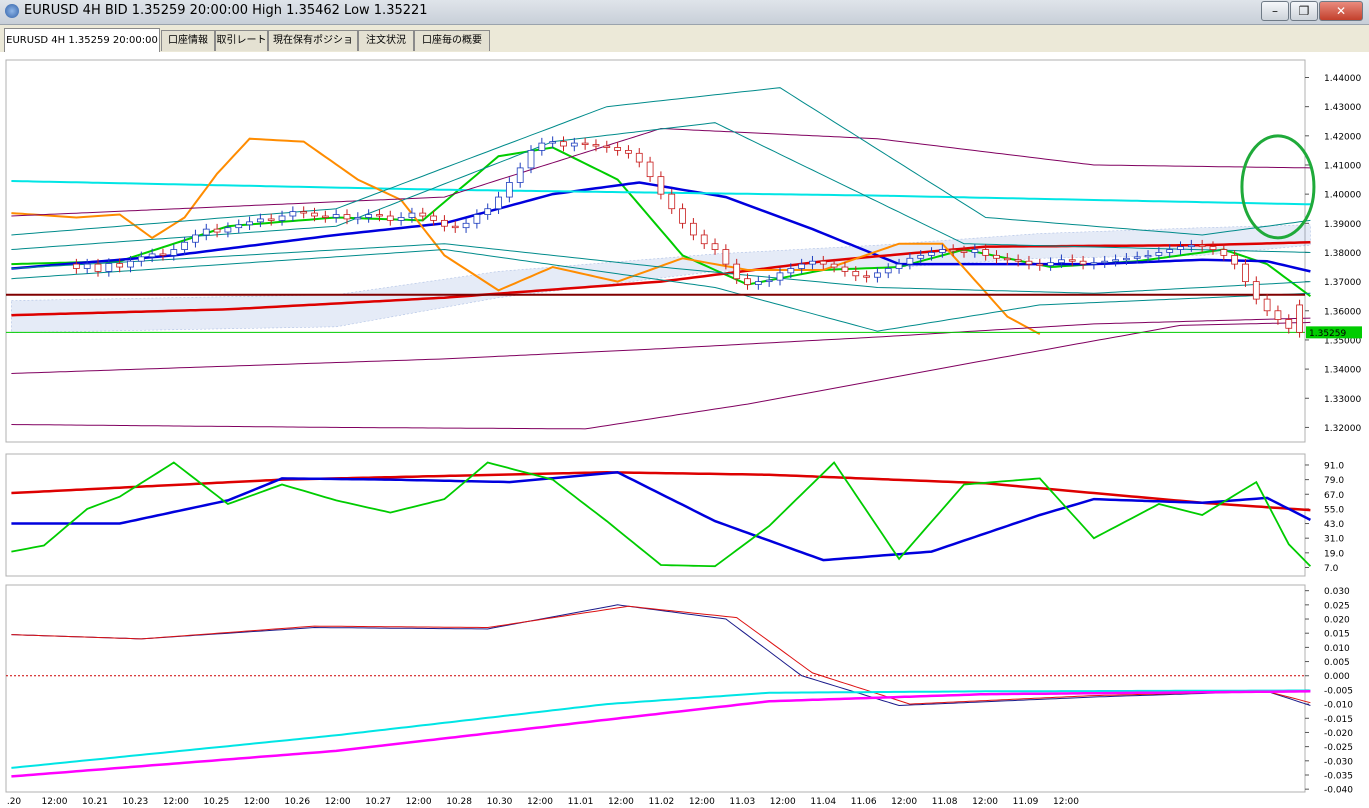  I want to click on tab-orders: 注文状況, so click(386, 40).